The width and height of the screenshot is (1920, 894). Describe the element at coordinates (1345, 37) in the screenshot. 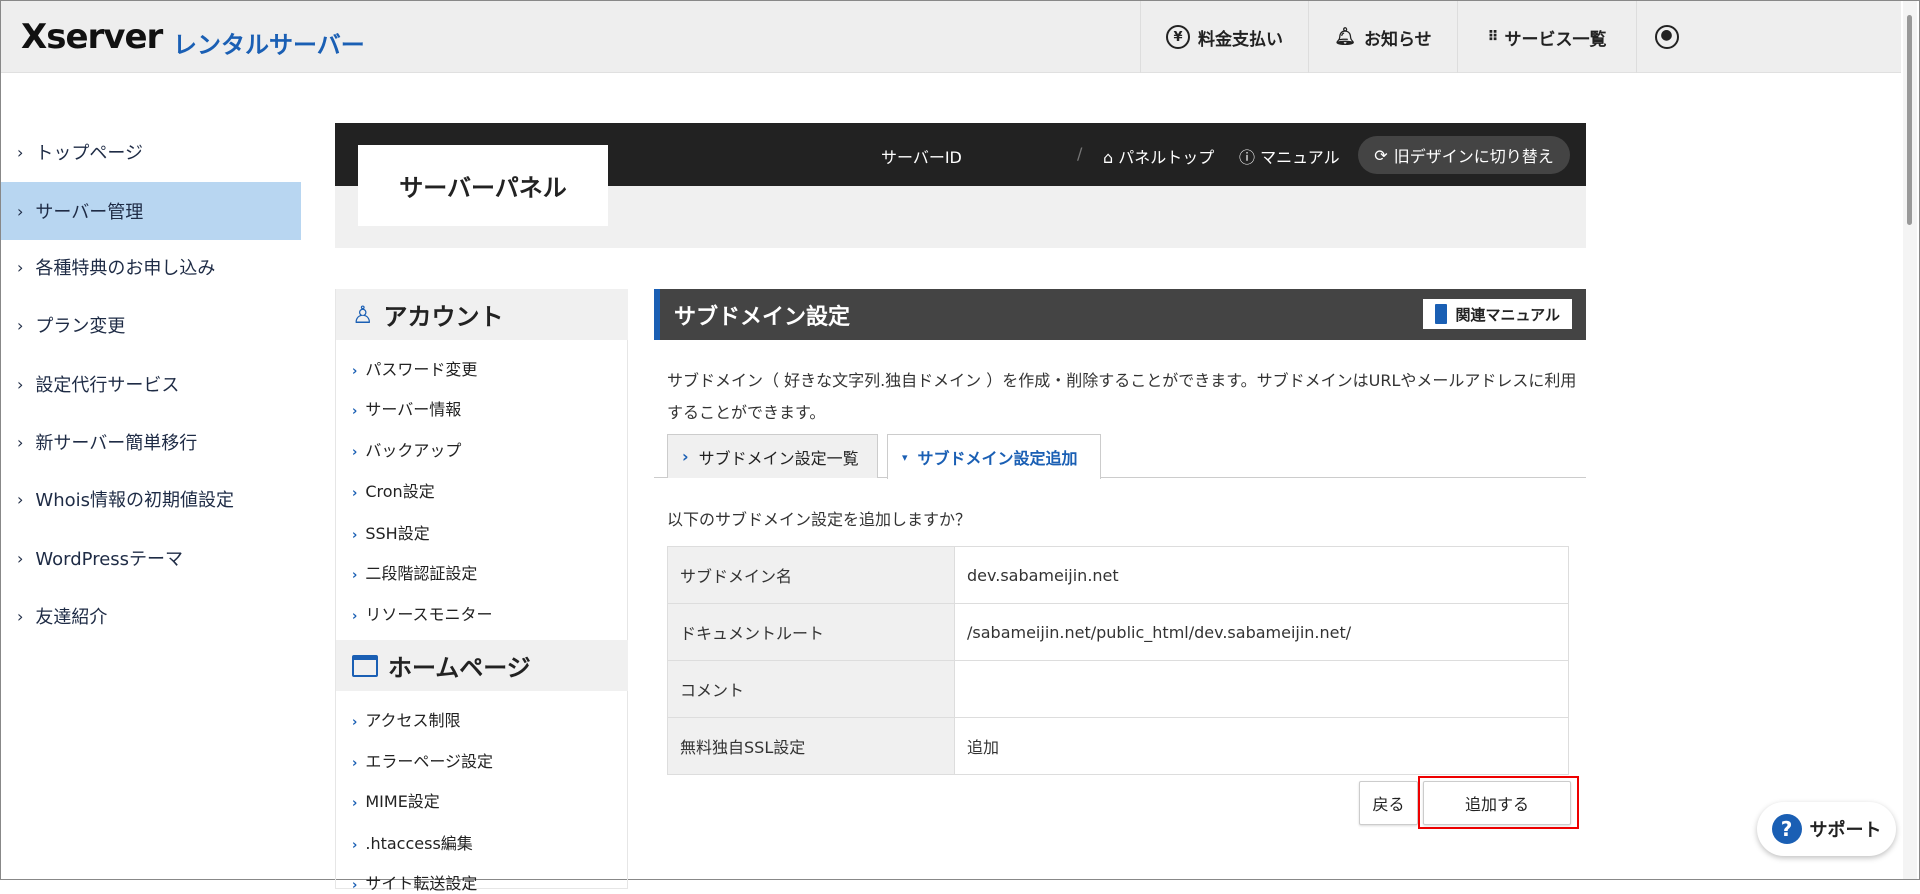

I see `bell-icon: 🔔︎` at that location.